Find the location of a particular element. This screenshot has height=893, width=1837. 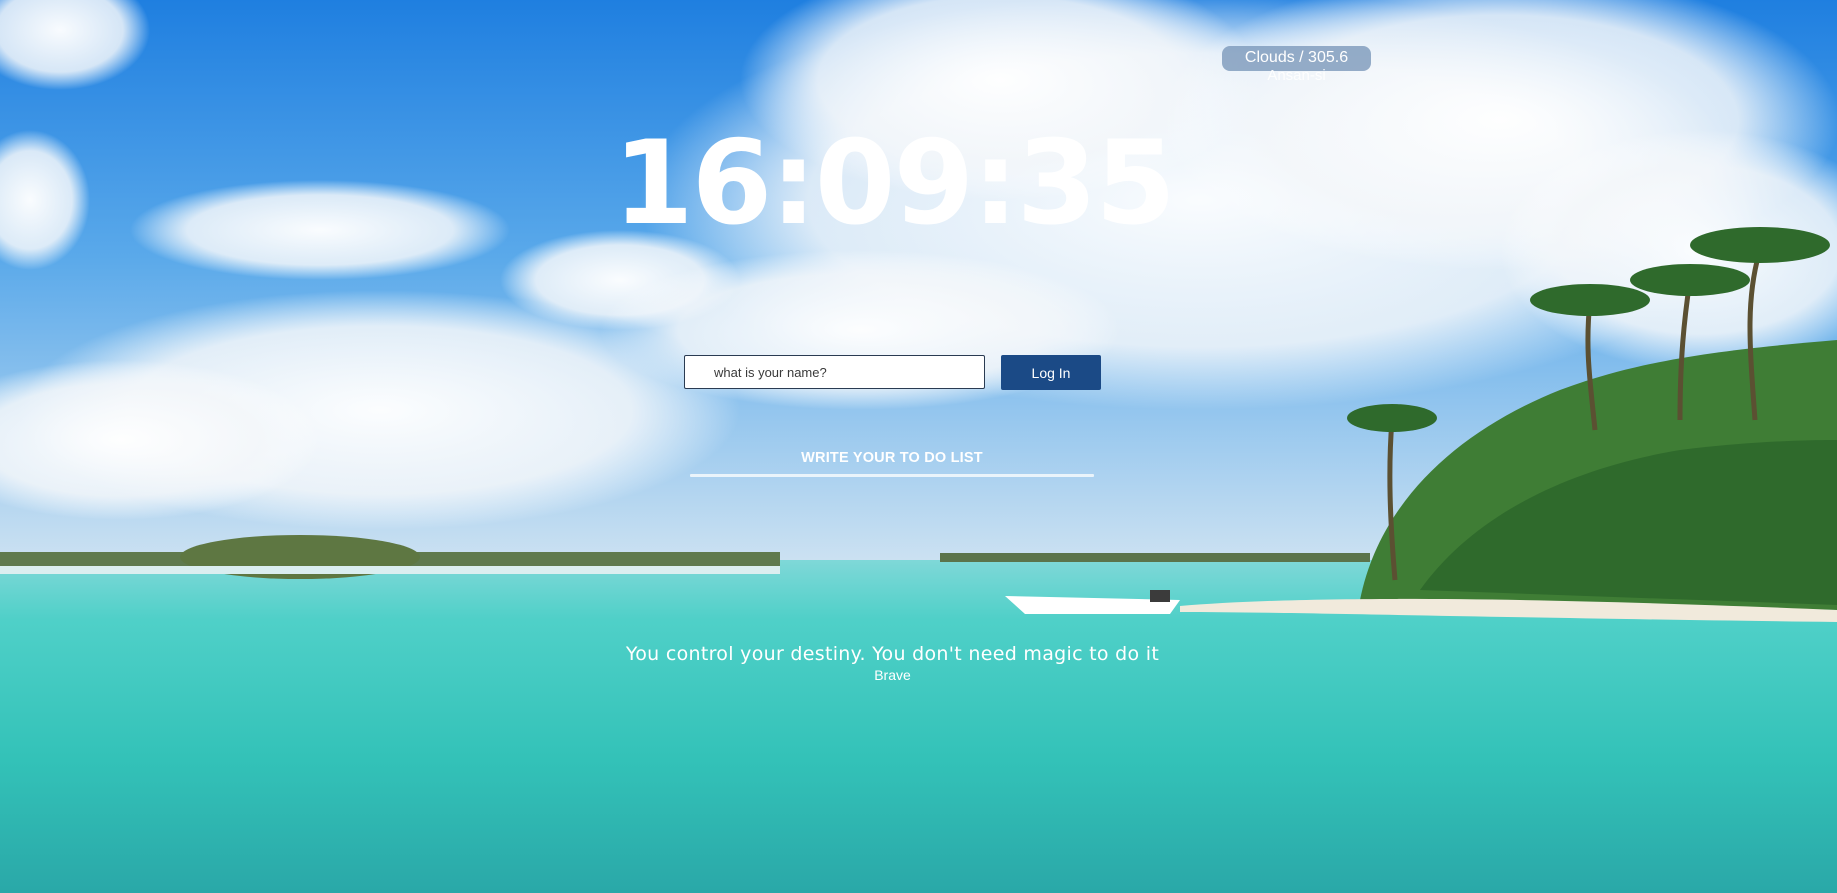

weather-city: Ansan-si is located at coordinates (1296, 75).